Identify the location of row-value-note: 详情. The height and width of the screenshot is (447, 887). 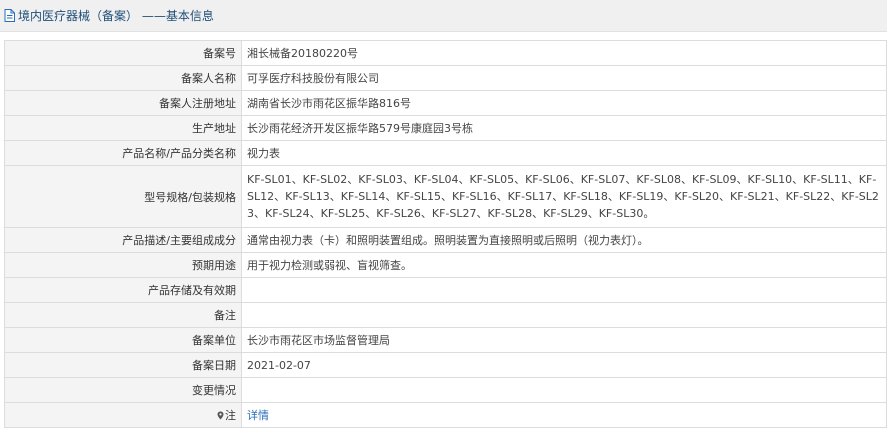
(564, 415).